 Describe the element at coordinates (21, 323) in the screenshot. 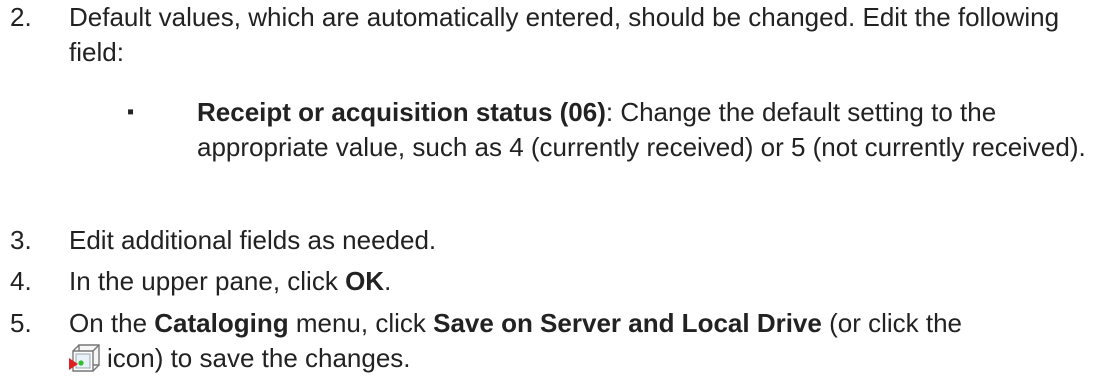

I see `step-number: 5.` at that location.